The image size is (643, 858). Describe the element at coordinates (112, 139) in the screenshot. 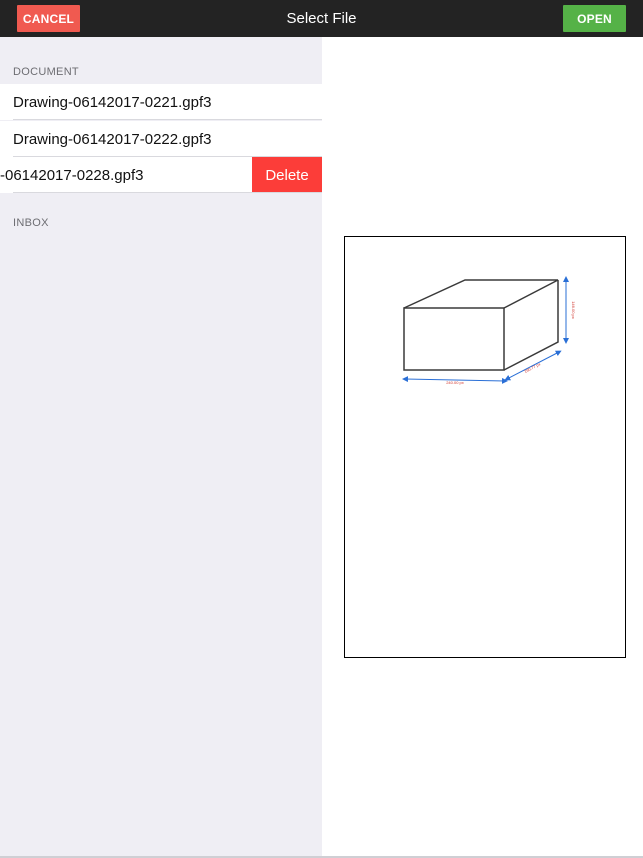

I see `file-name: Drawing-06142017-0222.gpf3` at that location.